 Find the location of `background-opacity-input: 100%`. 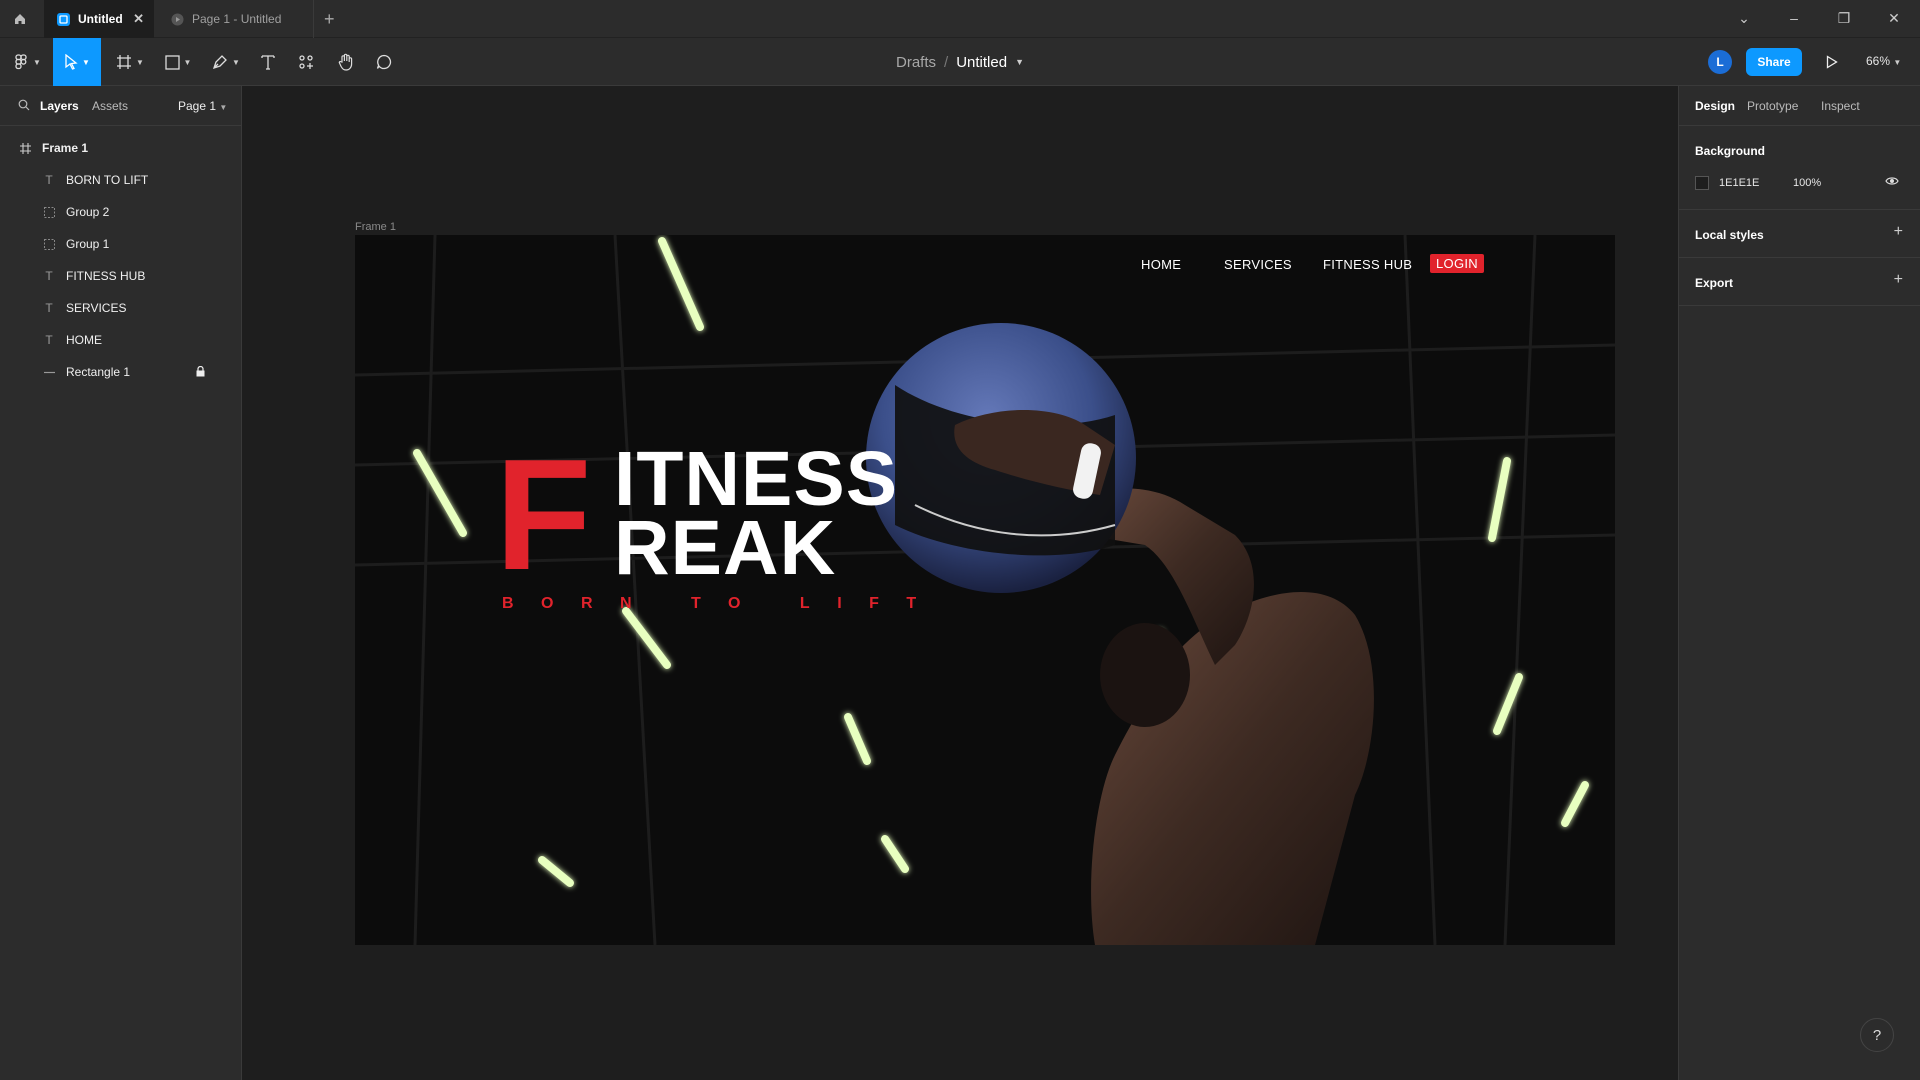

background-opacity-input: 100% is located at coordinates (1807, 183).